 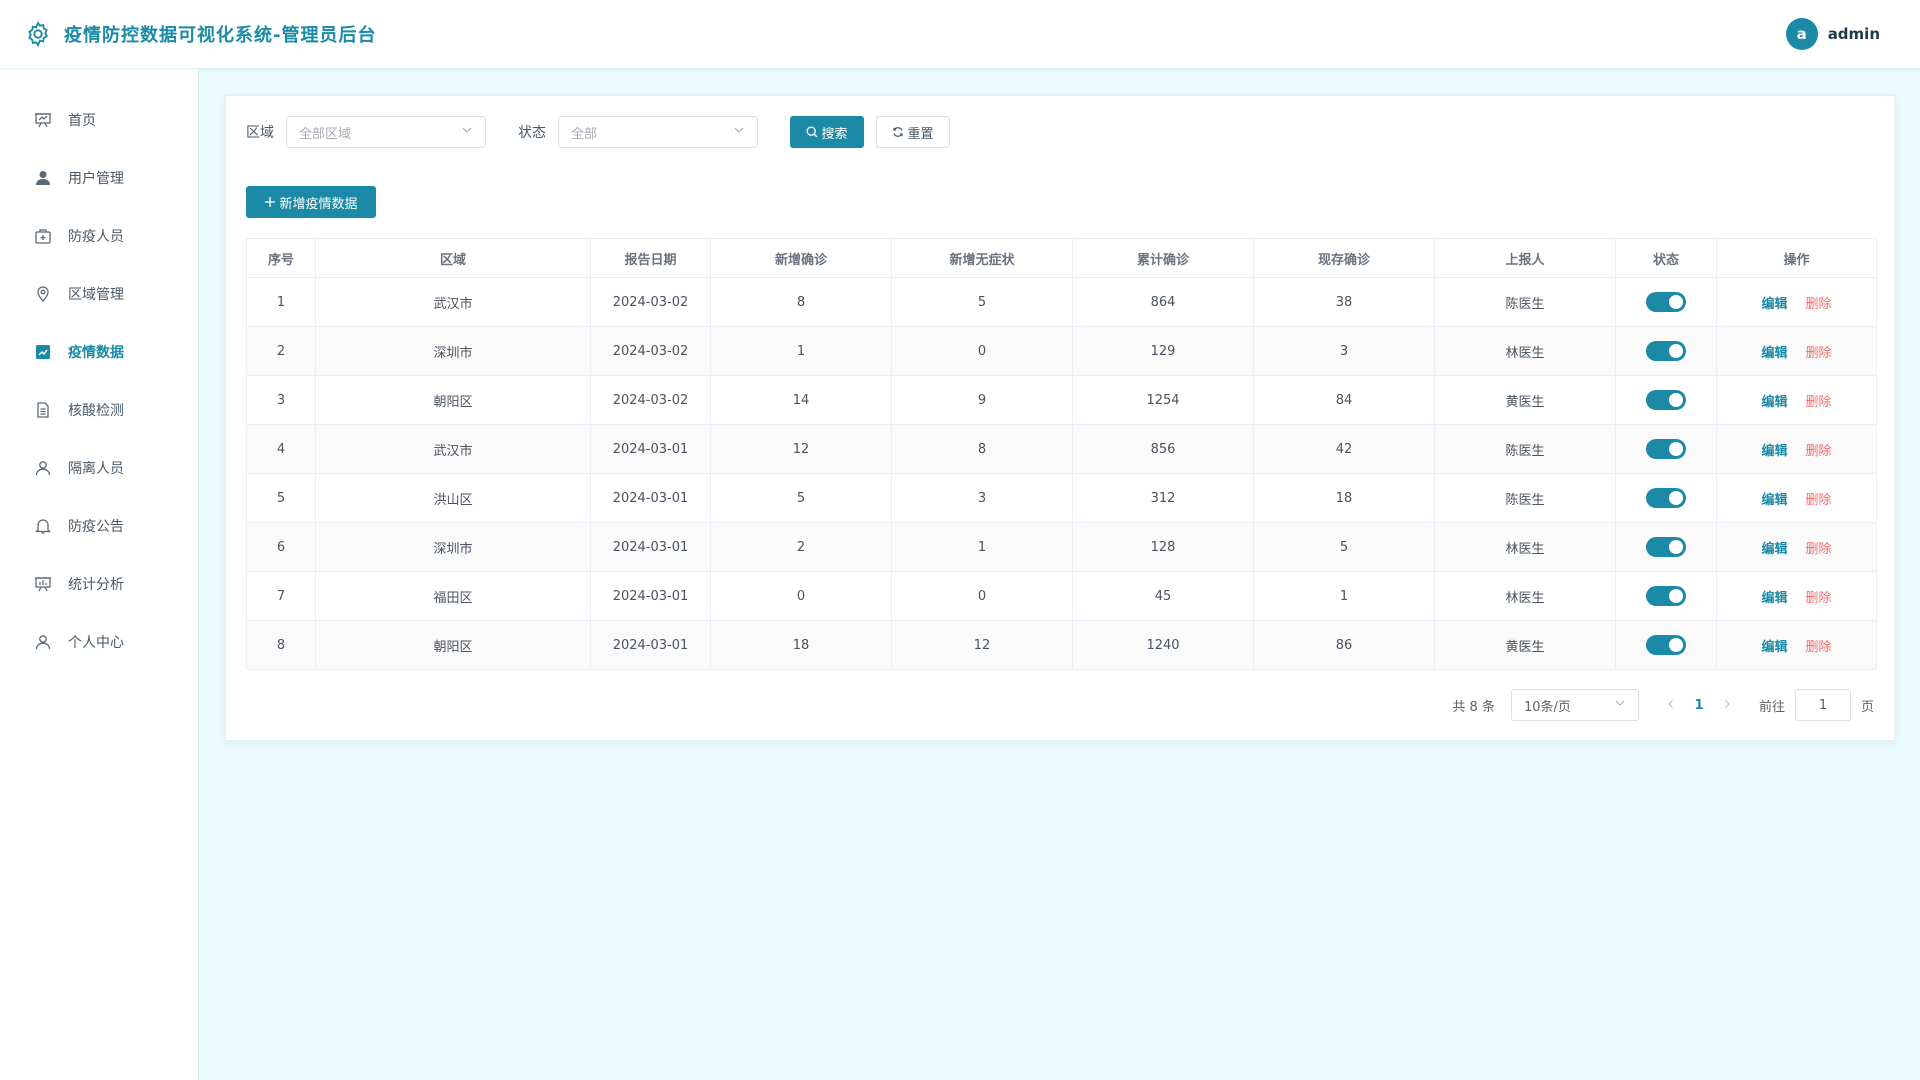 I want to click on sidebar-item-epidemic-data: 疫情数据, so click(x=99, y=352).